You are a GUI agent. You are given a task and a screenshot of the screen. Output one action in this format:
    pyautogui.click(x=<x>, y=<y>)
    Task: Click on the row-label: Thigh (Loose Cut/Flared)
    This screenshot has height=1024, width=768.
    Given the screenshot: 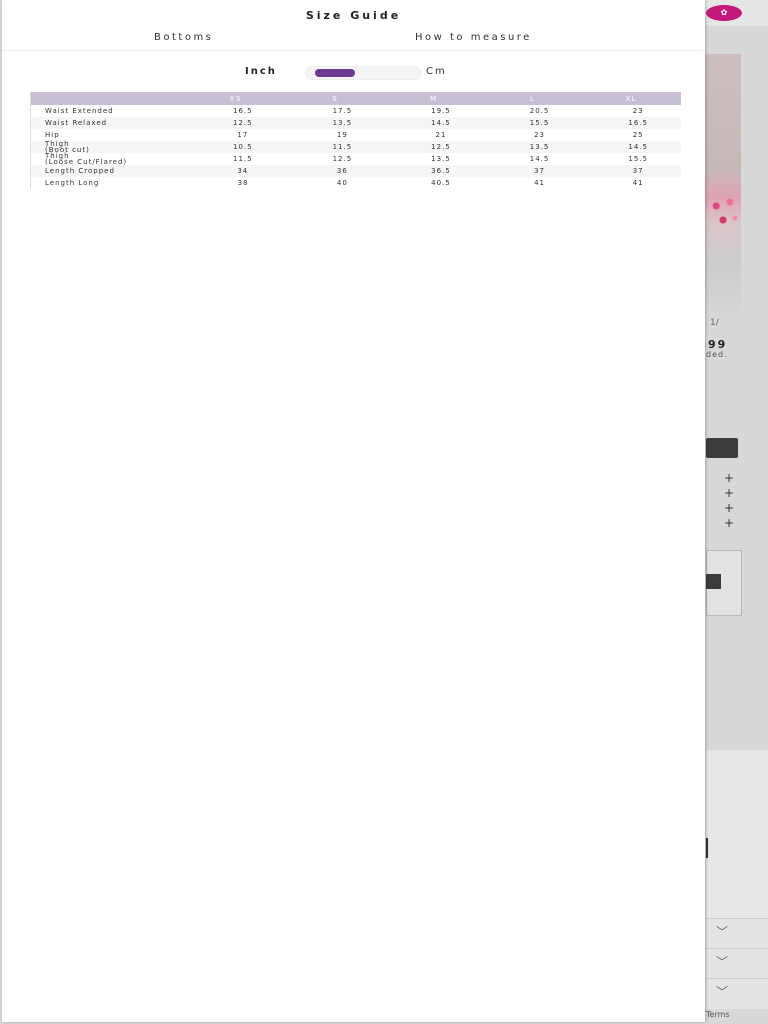 What is the action you would take?
    pyautogui.click(x=108, y=159)
    